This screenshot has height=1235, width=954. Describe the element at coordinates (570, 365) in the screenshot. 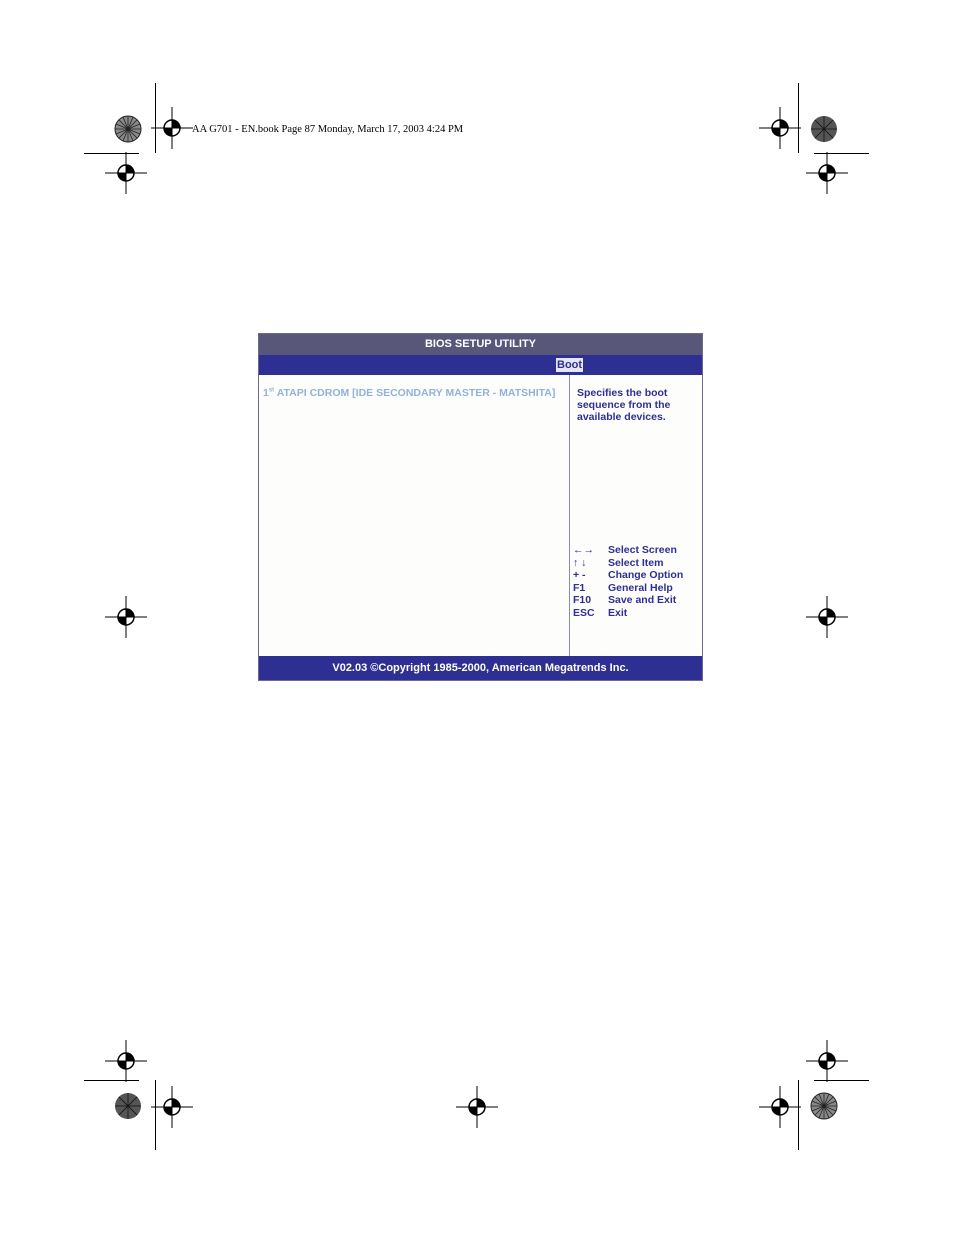

I see `tab-boot: Boot` at that location.